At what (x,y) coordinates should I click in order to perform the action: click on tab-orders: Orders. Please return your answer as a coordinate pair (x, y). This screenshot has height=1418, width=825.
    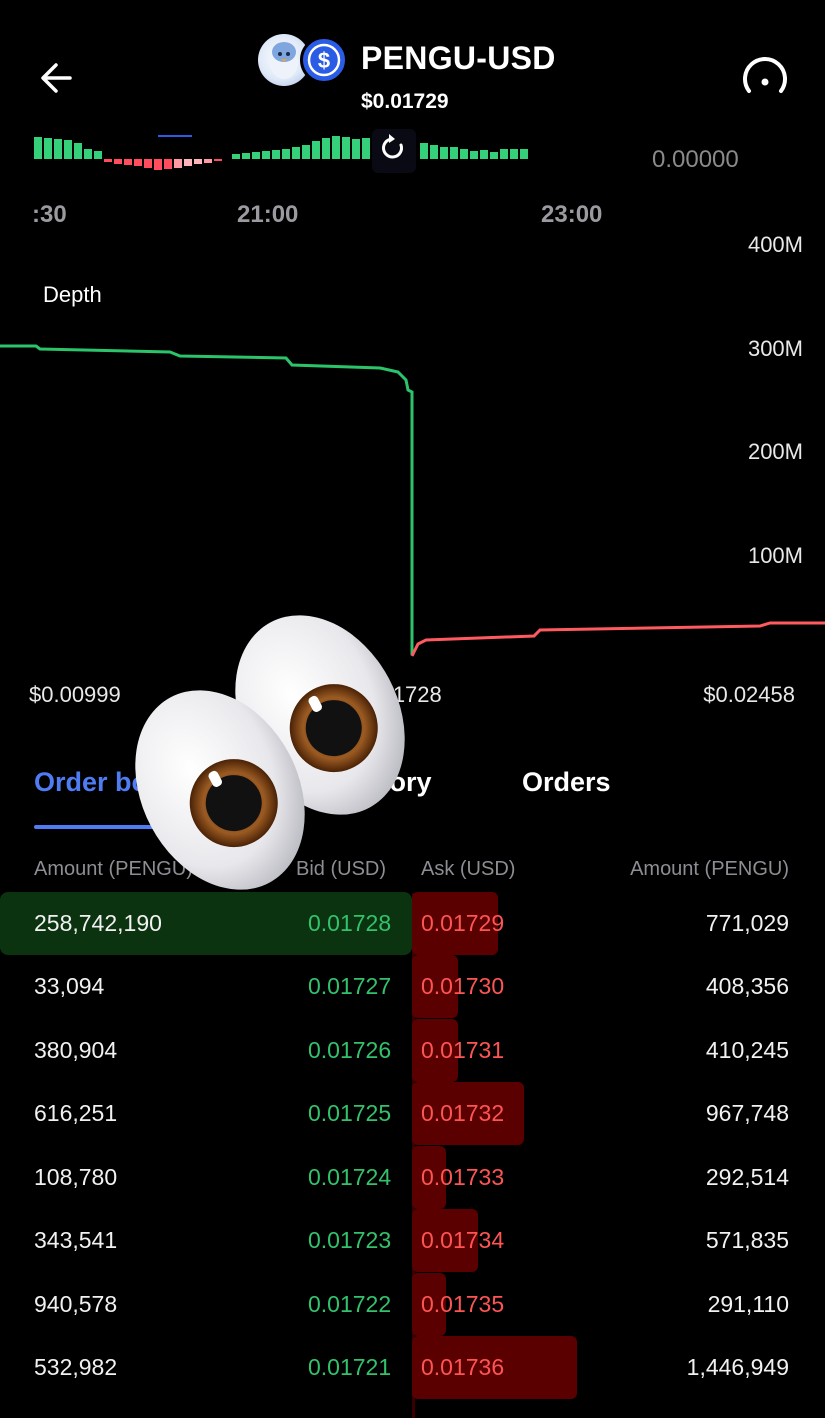
    Looking at the image, I should click on (566, 782).